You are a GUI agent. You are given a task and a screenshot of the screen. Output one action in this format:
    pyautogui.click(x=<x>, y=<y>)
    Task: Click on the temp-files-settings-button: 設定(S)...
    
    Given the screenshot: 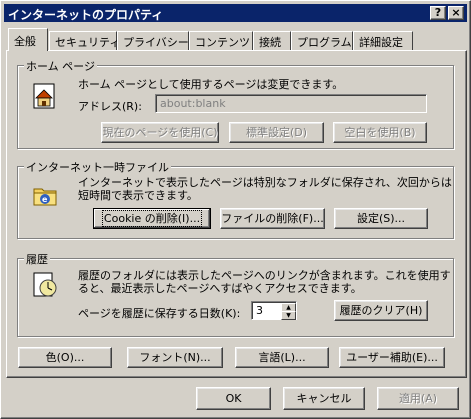 What is the action you would take?
    pyautogui.click(x=381, y=218)
    